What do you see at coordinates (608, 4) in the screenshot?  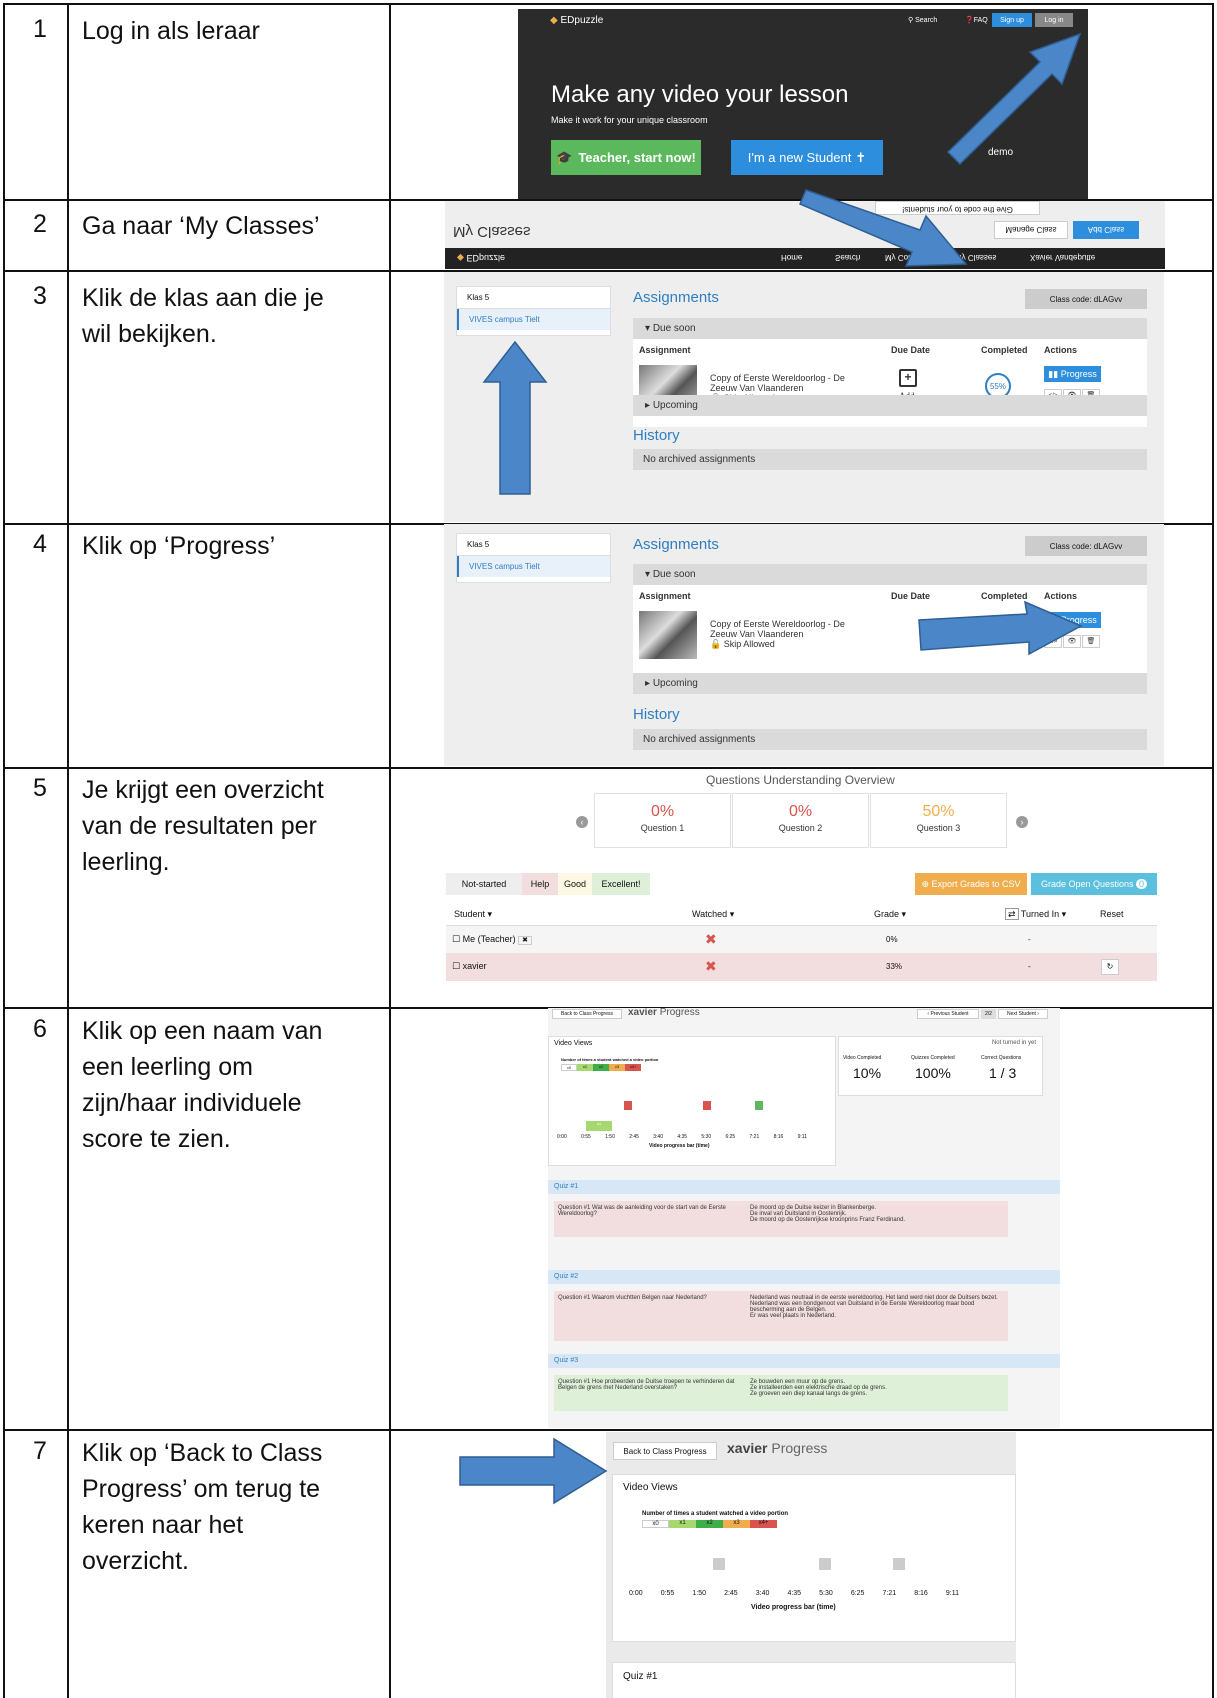 I see `table-border-top` at bounding box center [608, 4].